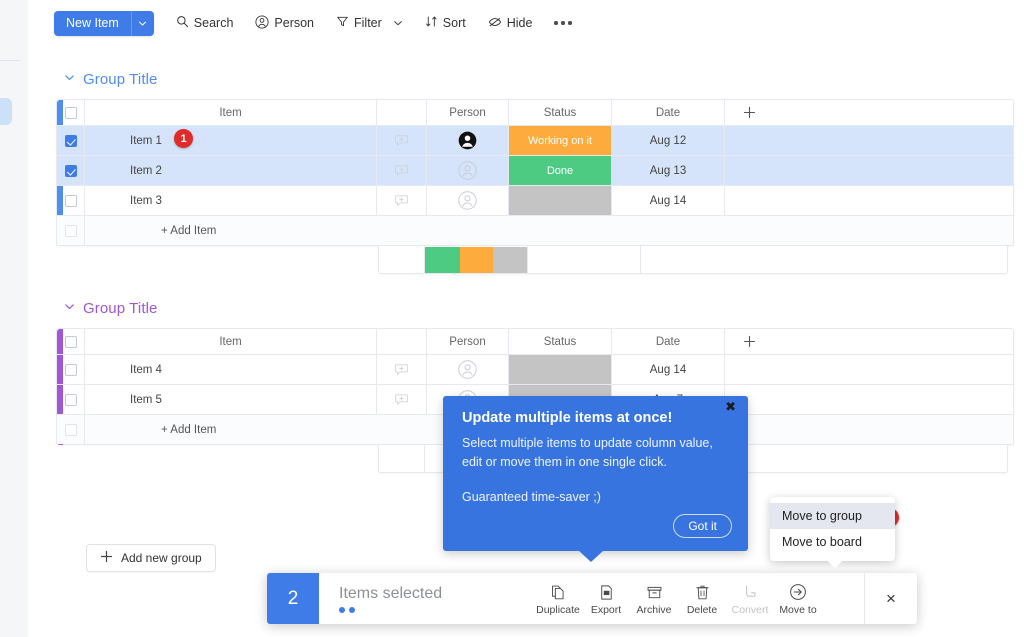  Describe the element at coordinates (369, 23) in the screenshot. I see `toolbar-filter: Filter` at that location.